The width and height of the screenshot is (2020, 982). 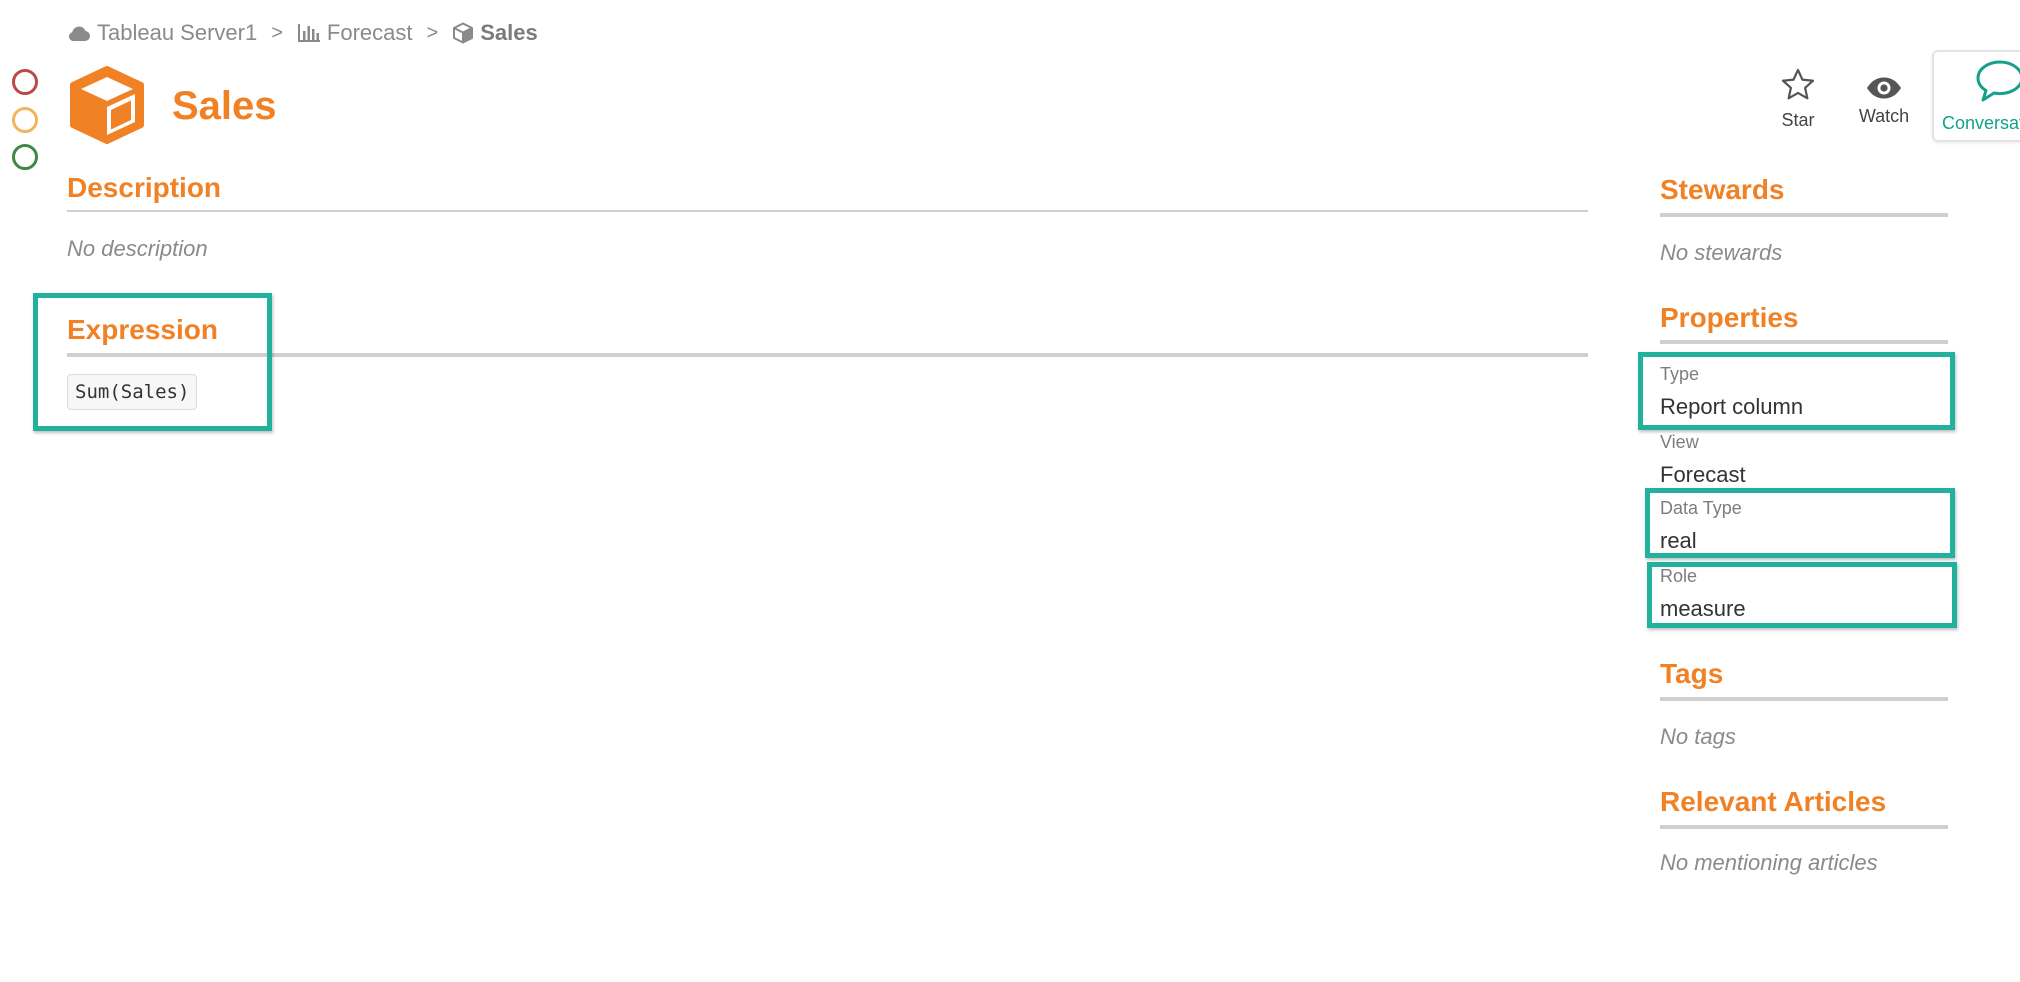 I want to click on role-highlight-box, so click(x=1802, y=595).